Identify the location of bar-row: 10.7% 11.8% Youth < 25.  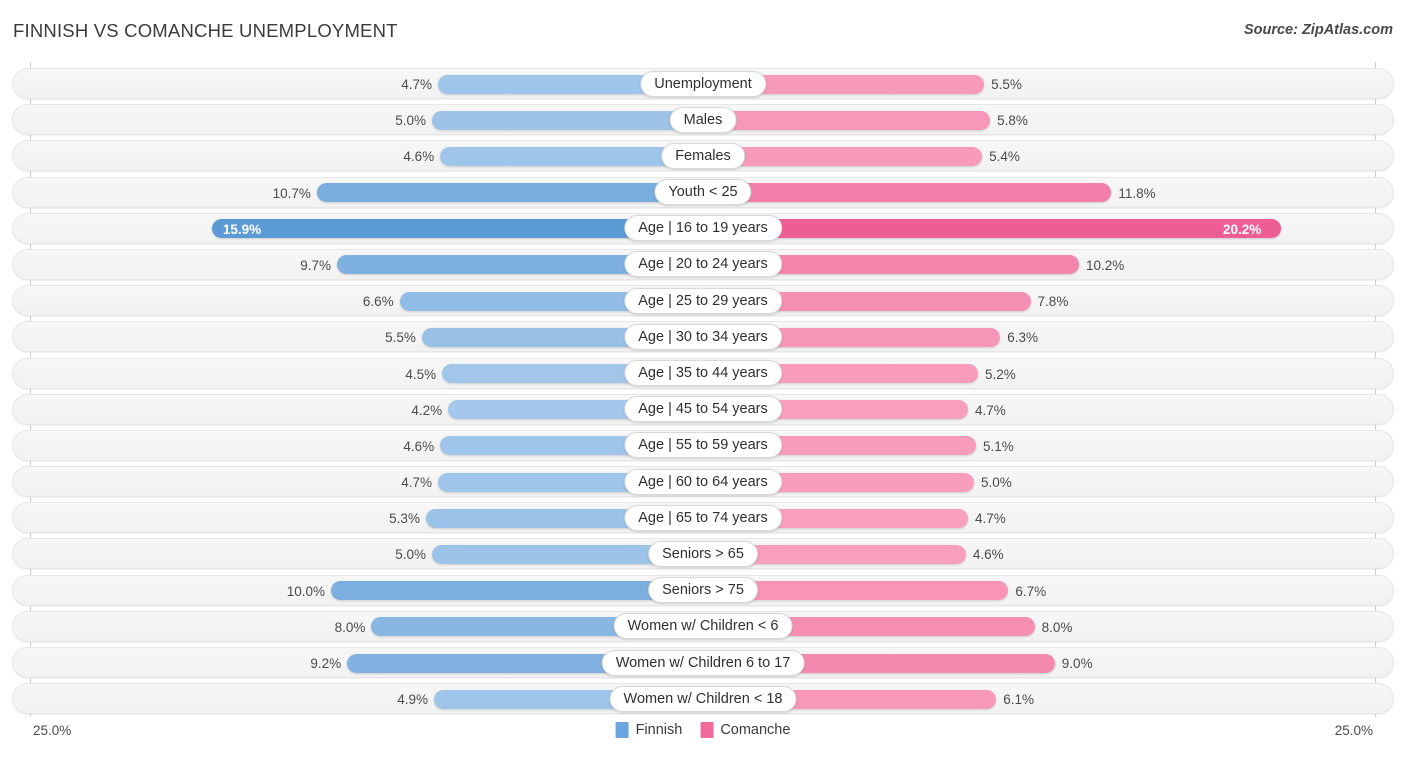
(703, 193).